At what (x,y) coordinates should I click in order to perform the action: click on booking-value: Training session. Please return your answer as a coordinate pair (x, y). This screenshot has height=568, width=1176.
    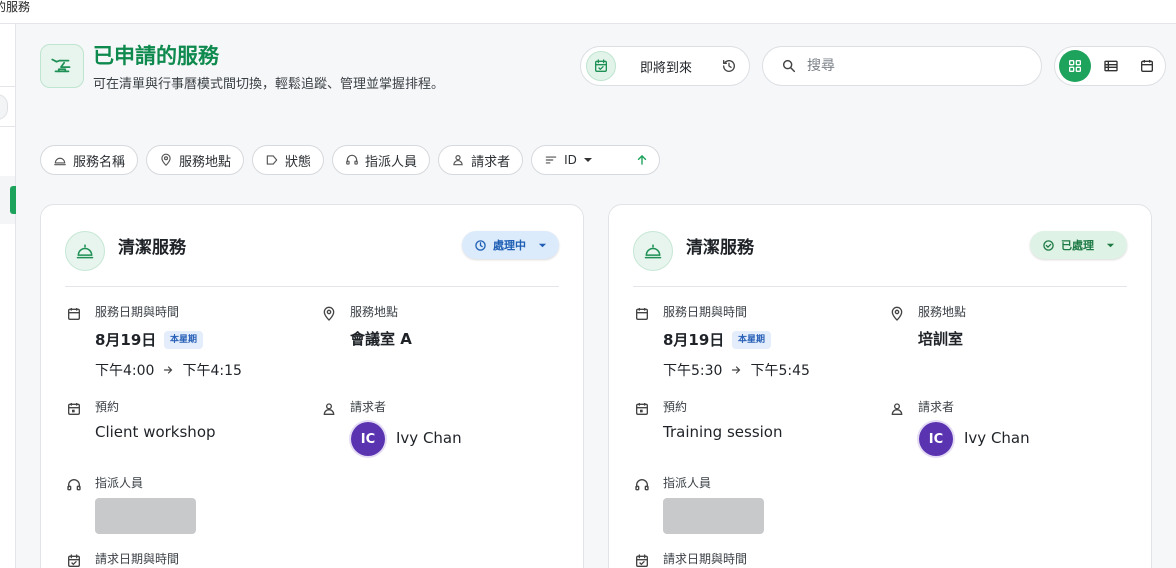
    Looking at the image, I should click on (723, 432).